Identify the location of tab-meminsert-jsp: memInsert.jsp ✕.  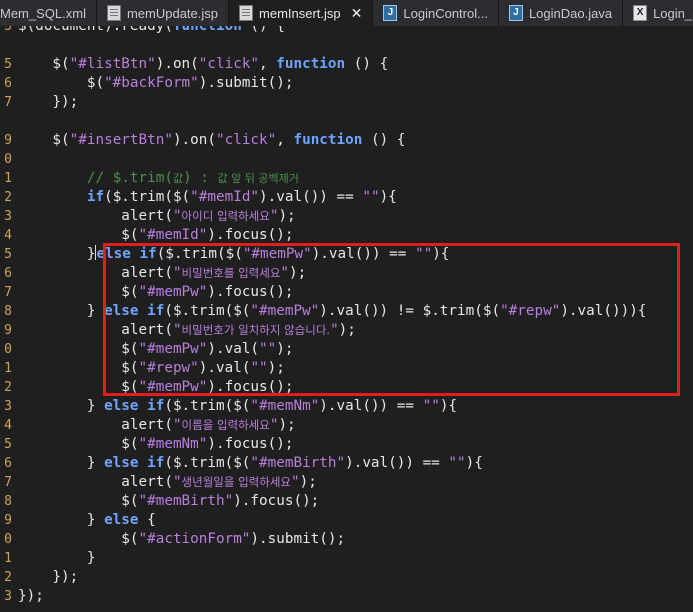
(301, 13).